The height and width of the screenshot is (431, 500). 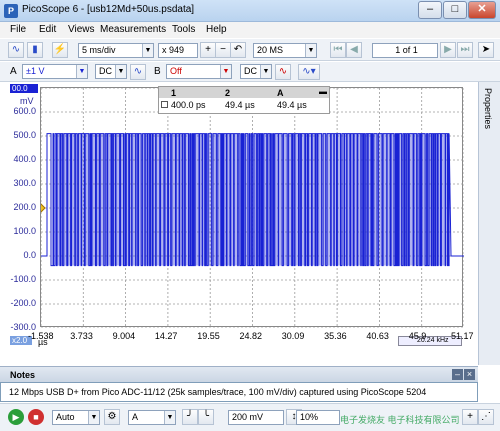 What do you see at coordinates (112, 417) in the screenshot?
I see `trigger-settings-icon: ⚙` at bounding box center [112, 417].